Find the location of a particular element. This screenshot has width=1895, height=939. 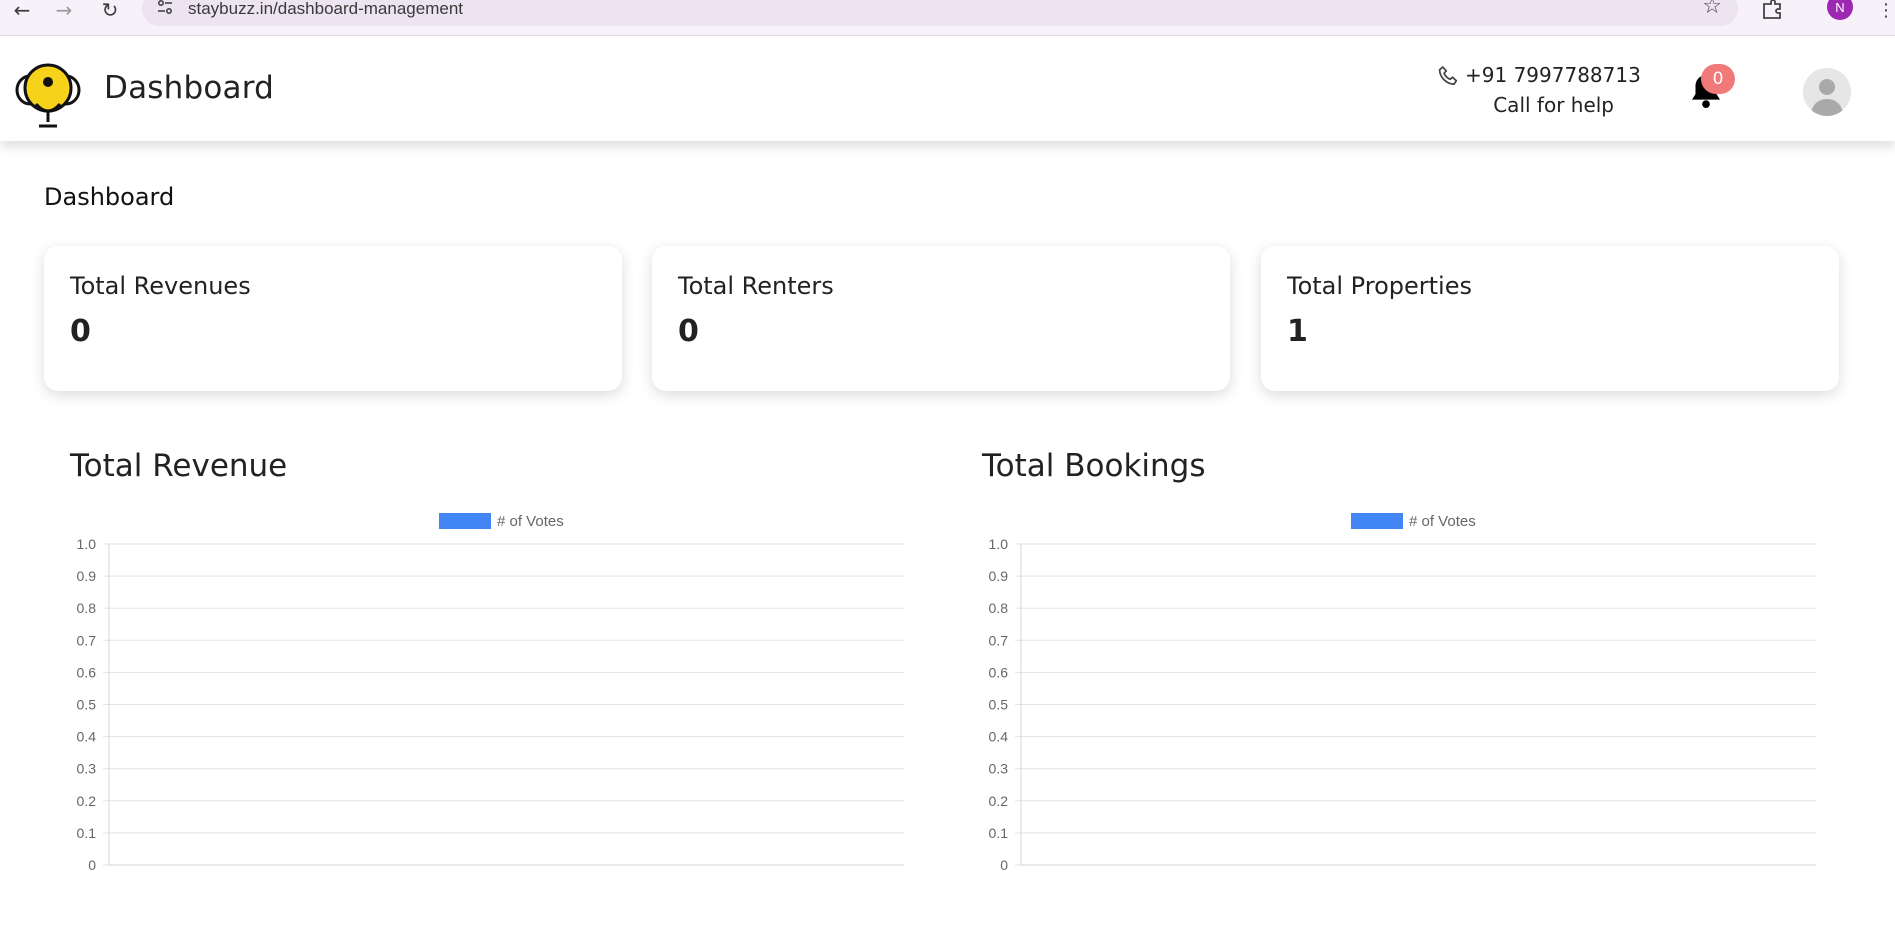

help-phone-number: +91 7997788713 is located at coordinates (1553, 75).